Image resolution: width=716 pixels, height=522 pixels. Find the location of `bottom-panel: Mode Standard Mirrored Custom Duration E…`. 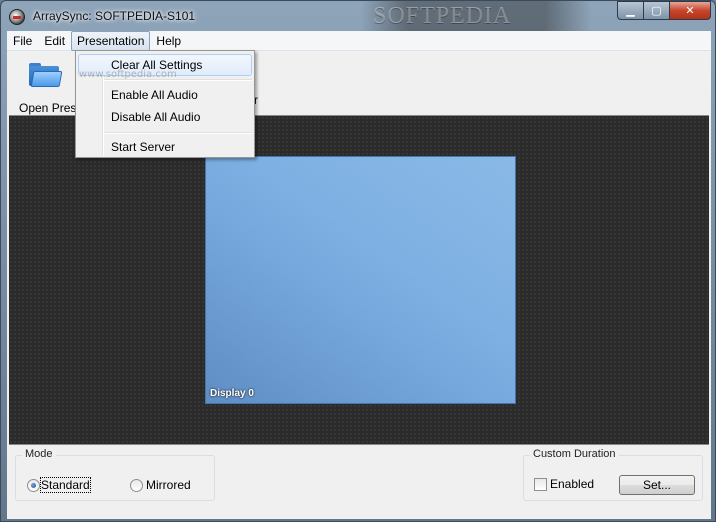

bottom-panel: Mode Standard Mirrored Custom Duration E… is located at coordinates (359, 482).